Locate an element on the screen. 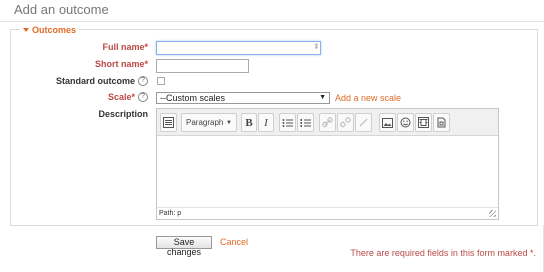 This screenshot has height=272, width=544. short-name-label: Short name* is located at coordinates (121, 64).